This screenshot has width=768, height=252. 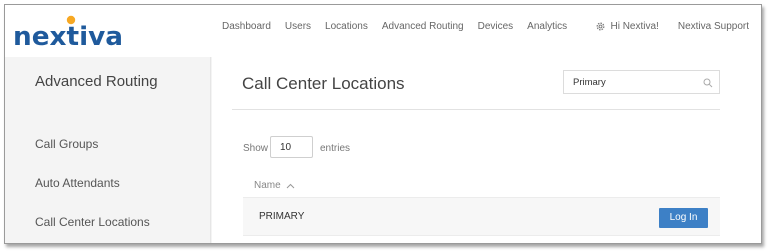 What do you see at coordinates (476, 109) in the screenshot?
I see `title-divider` at bounding box center [476, 109].